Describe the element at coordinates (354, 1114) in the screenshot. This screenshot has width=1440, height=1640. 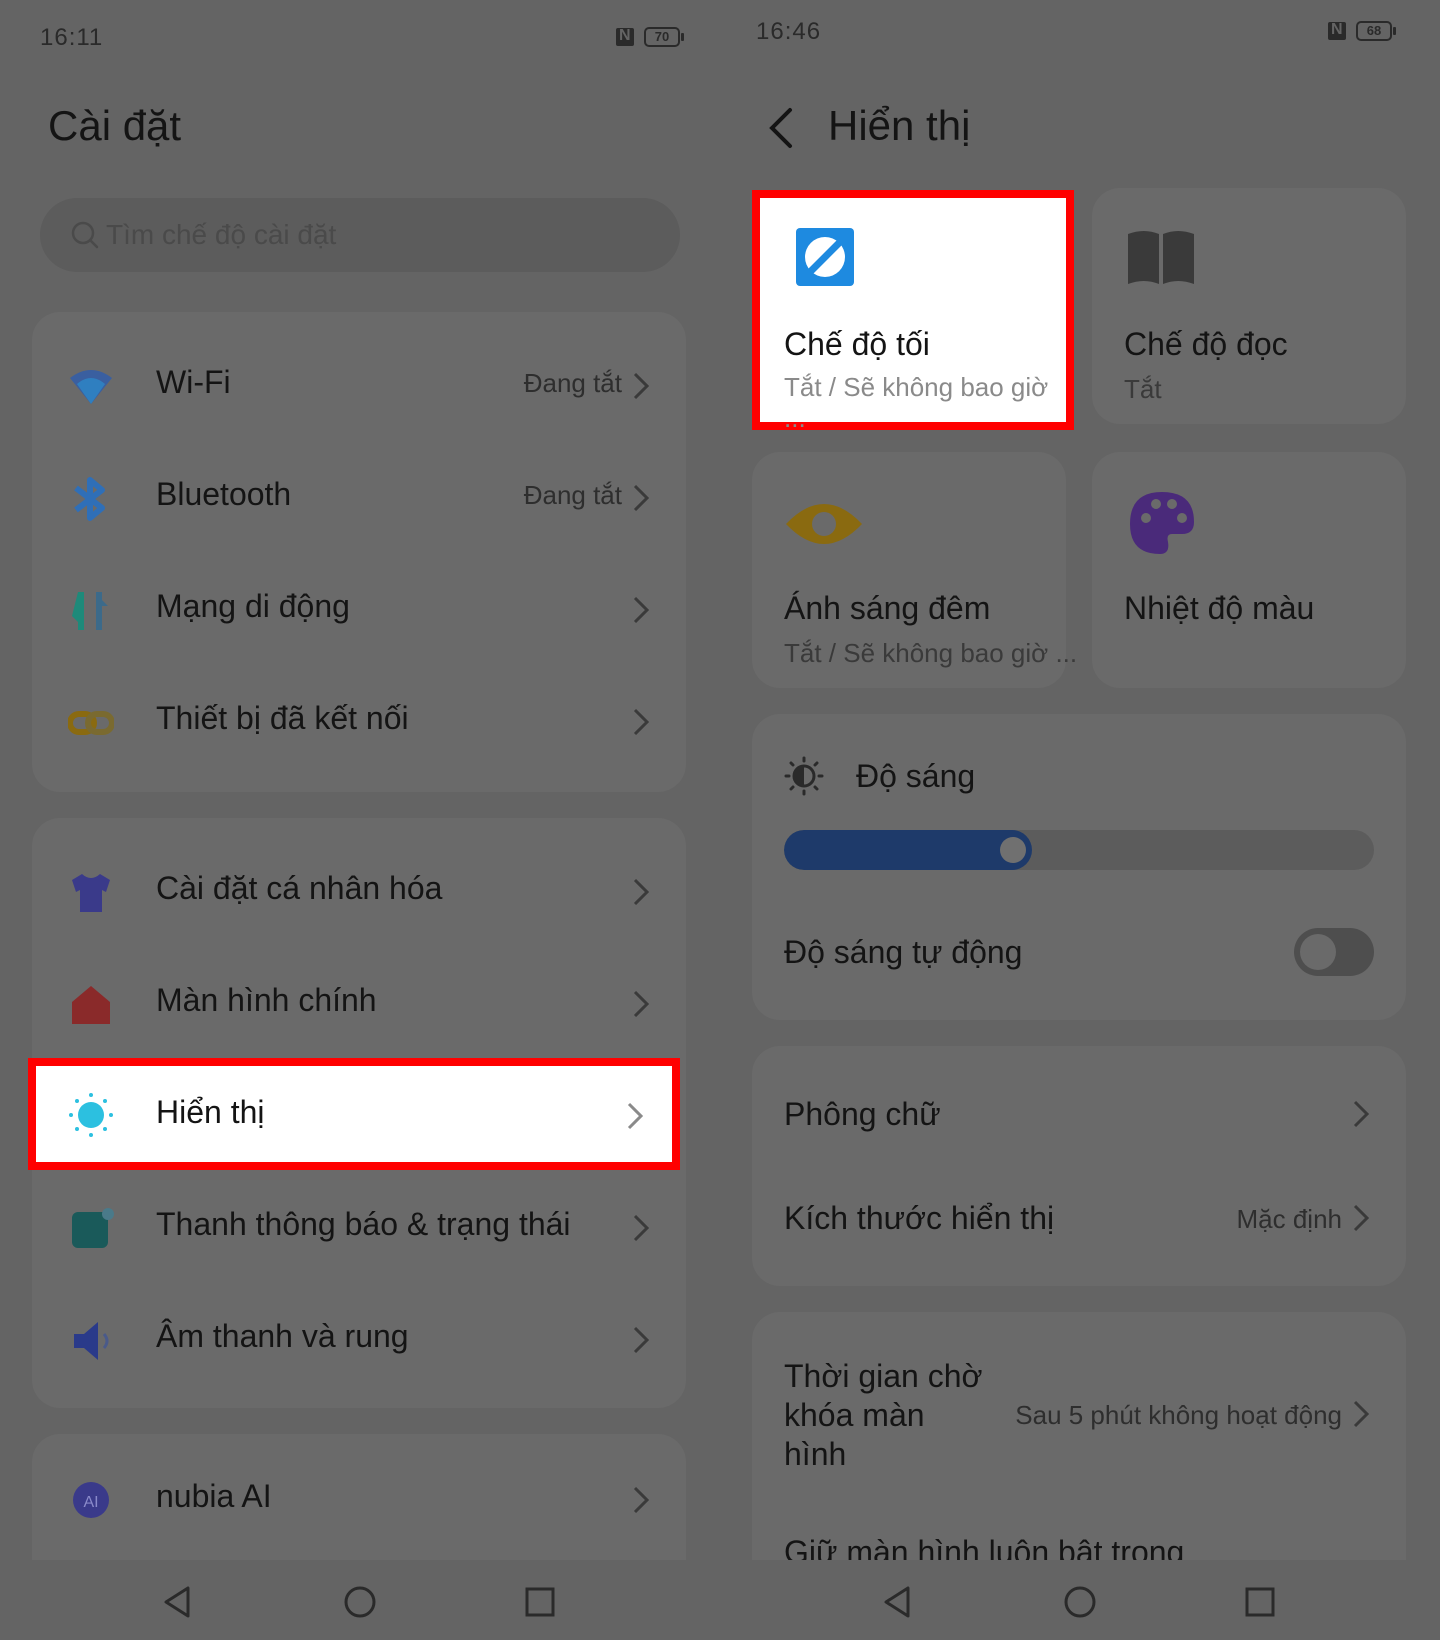
I see `settings-item-display: Hiển thị` at that location.